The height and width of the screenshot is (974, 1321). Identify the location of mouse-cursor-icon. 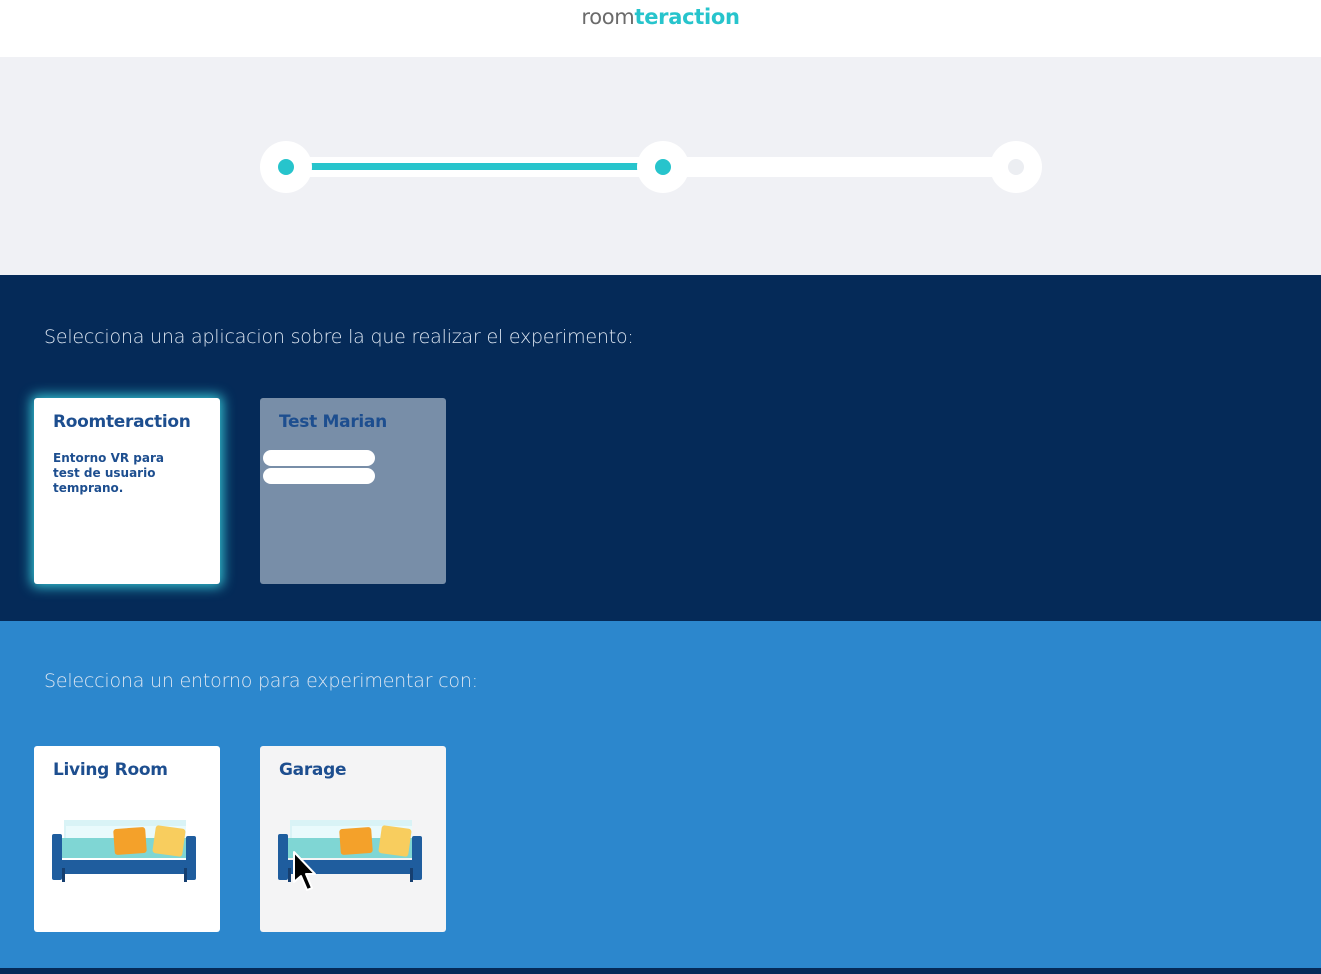
(304, 871).